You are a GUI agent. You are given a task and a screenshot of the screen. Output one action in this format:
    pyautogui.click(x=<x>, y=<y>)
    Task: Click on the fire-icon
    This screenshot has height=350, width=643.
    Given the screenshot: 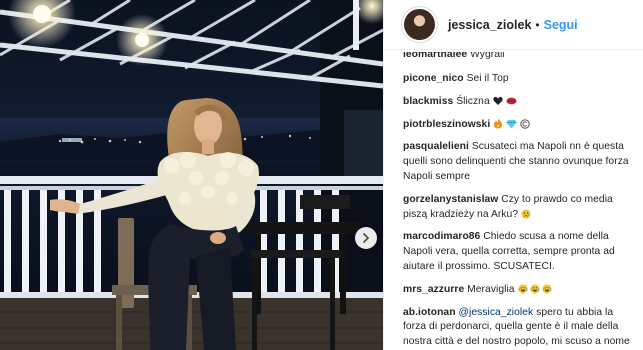 What is the action you would take?
    pyautogui.click(x=498, y=123)
    